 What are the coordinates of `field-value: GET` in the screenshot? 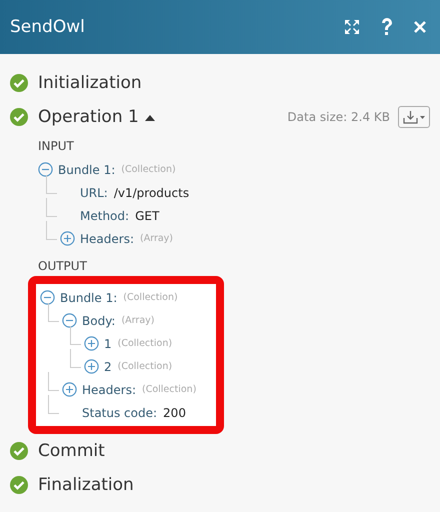 It's located at (147, 215).